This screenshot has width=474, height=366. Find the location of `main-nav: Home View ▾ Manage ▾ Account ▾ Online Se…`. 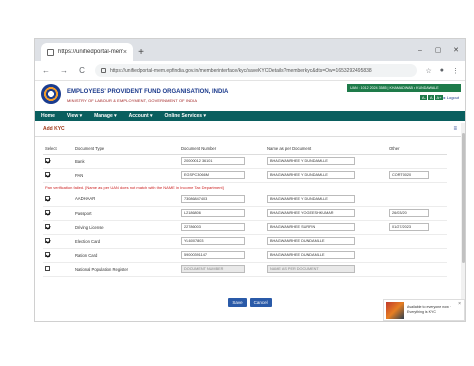

main-nav: Home View ▾ Manage ▾ Account ▾ Online Se… is located at coordinates (250, 116).